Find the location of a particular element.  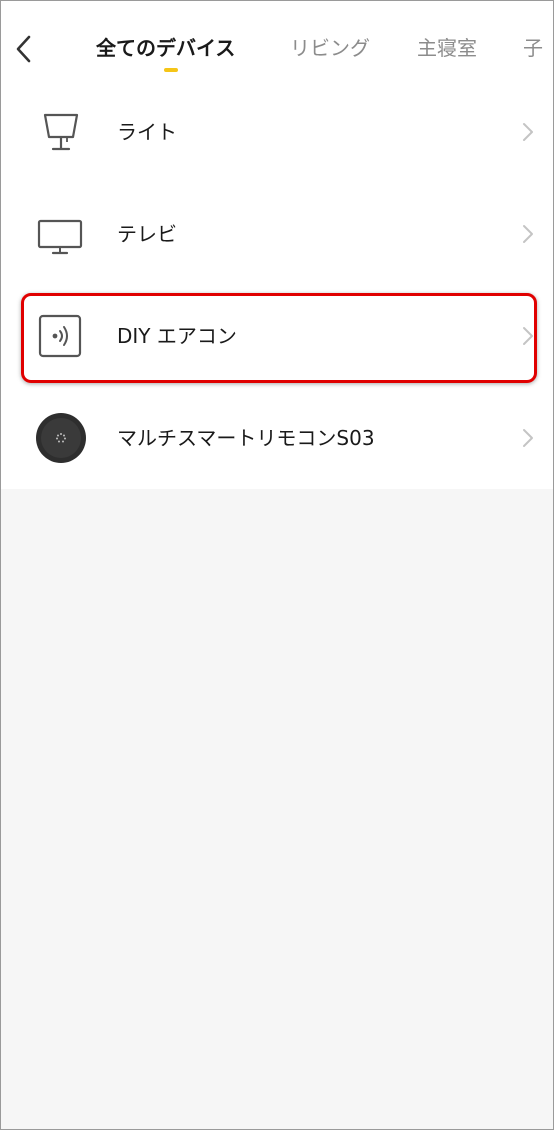

device-row-diy-aircon: DIY エアコン is located at coordinates (277, 336).